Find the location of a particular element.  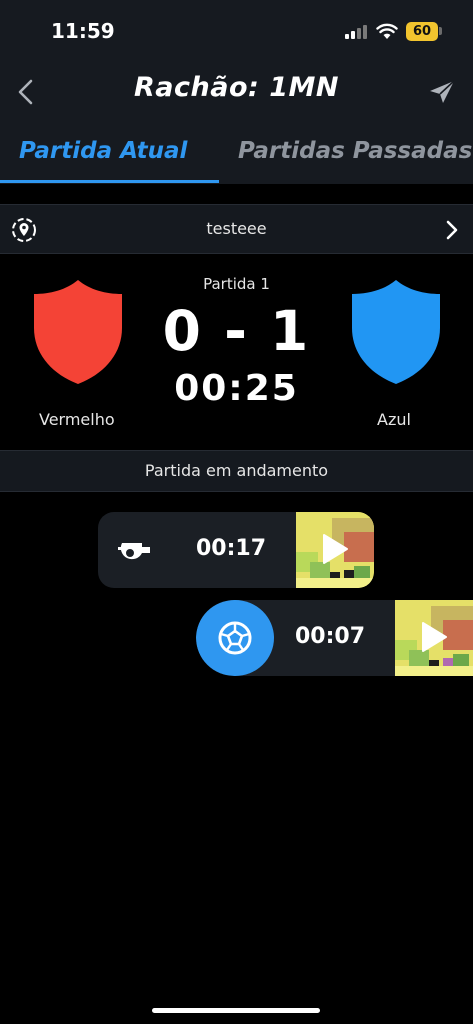

page-title: Rachão: 1MN is located at coordinates (236, 87).